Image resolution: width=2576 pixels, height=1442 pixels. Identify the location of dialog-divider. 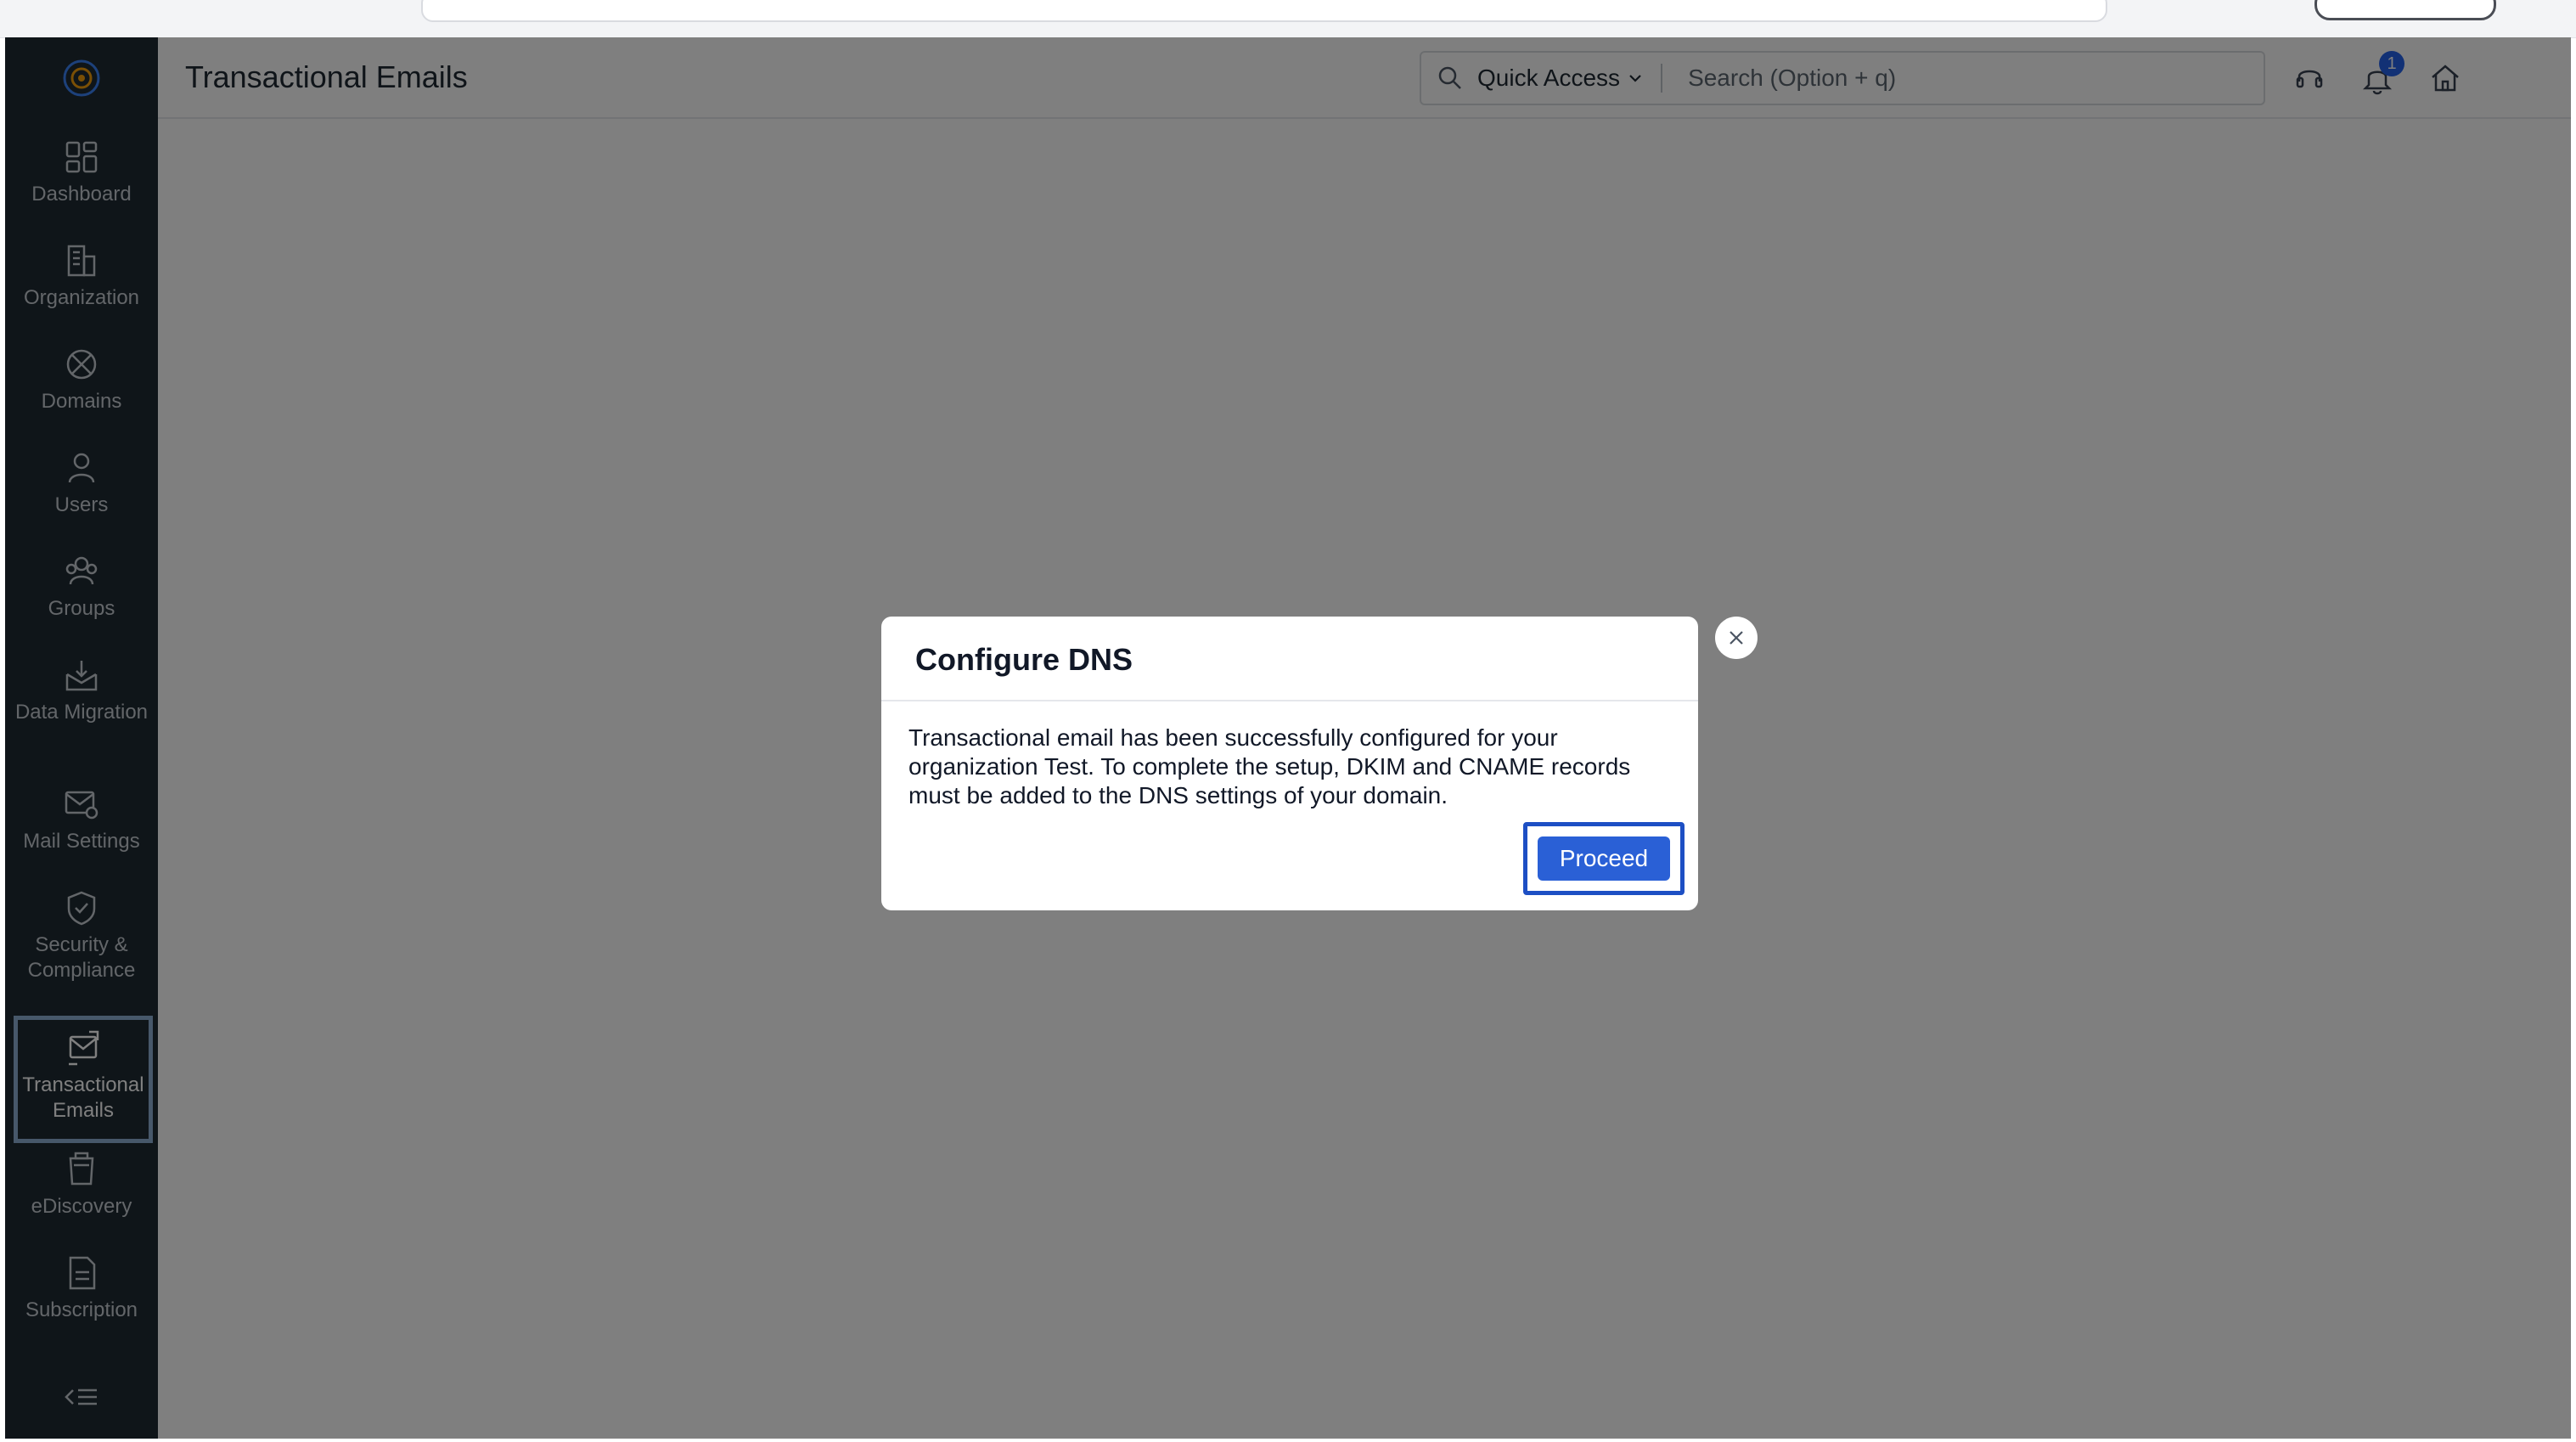
(1289, 700).